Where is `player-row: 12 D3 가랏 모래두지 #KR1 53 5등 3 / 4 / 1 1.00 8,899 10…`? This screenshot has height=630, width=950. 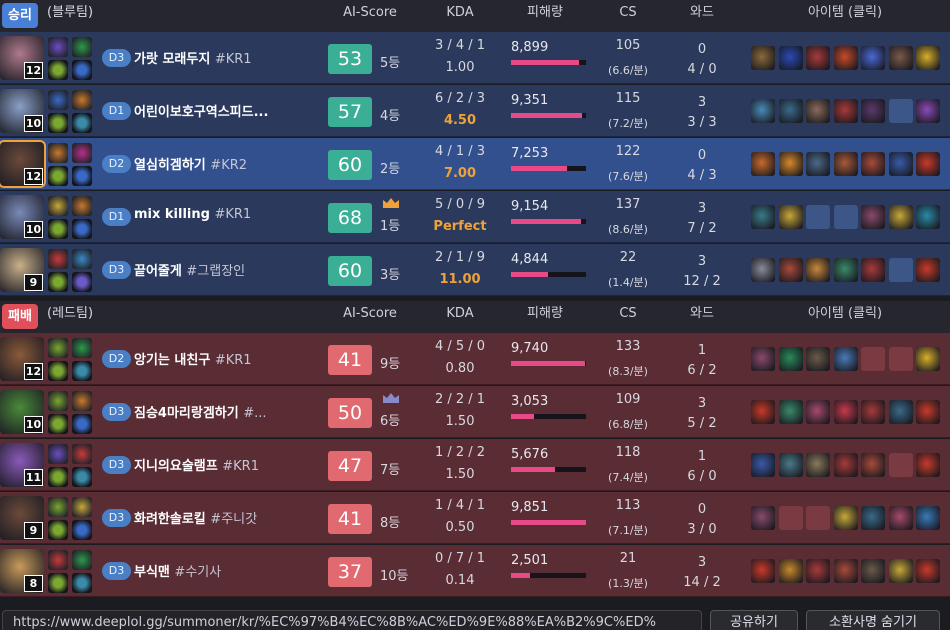
player-row: 12 D3 가랏 모래두지 #KR1 53 5등 3 / 4 / 1 1.00 8,899 10… is located at coordinates (475, 58).